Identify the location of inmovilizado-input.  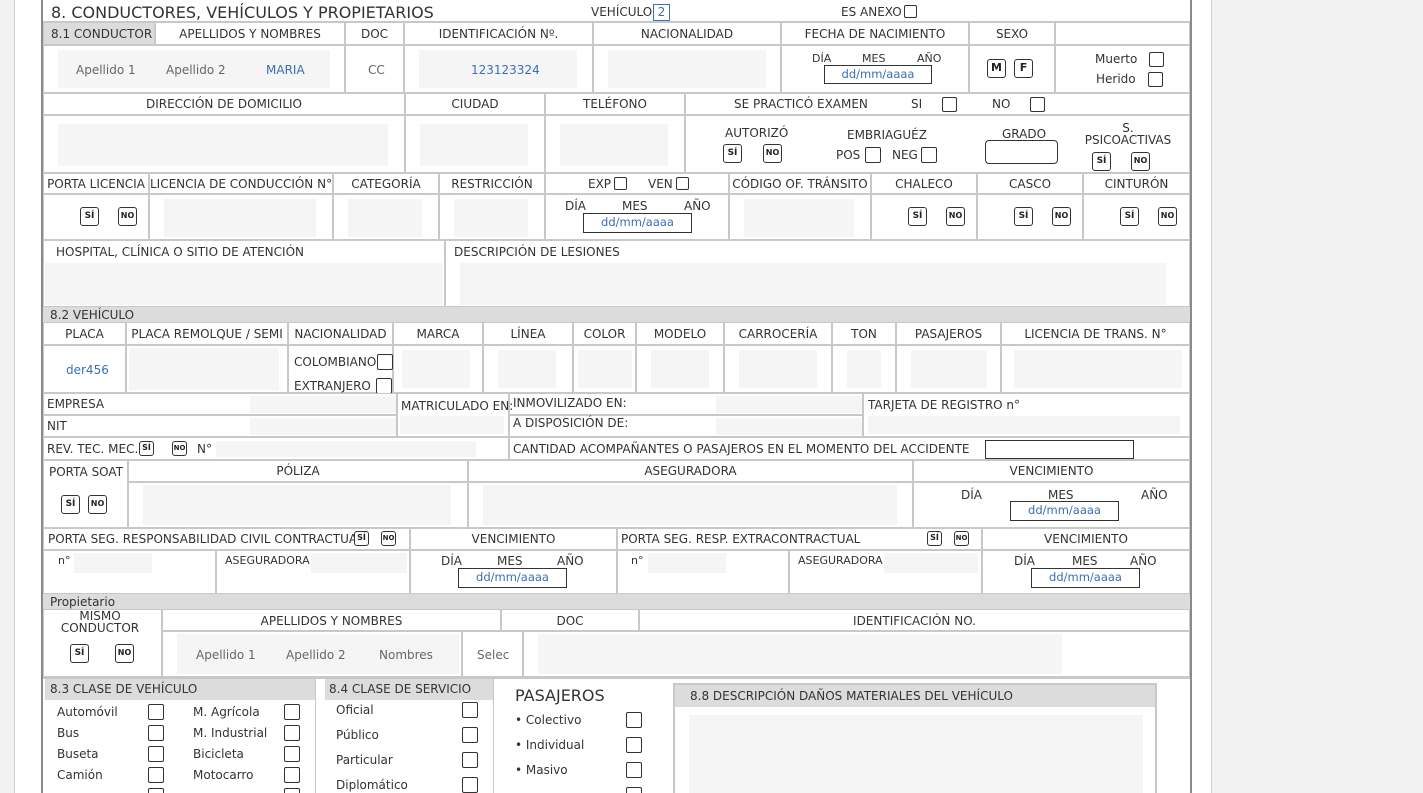
(789, 404).